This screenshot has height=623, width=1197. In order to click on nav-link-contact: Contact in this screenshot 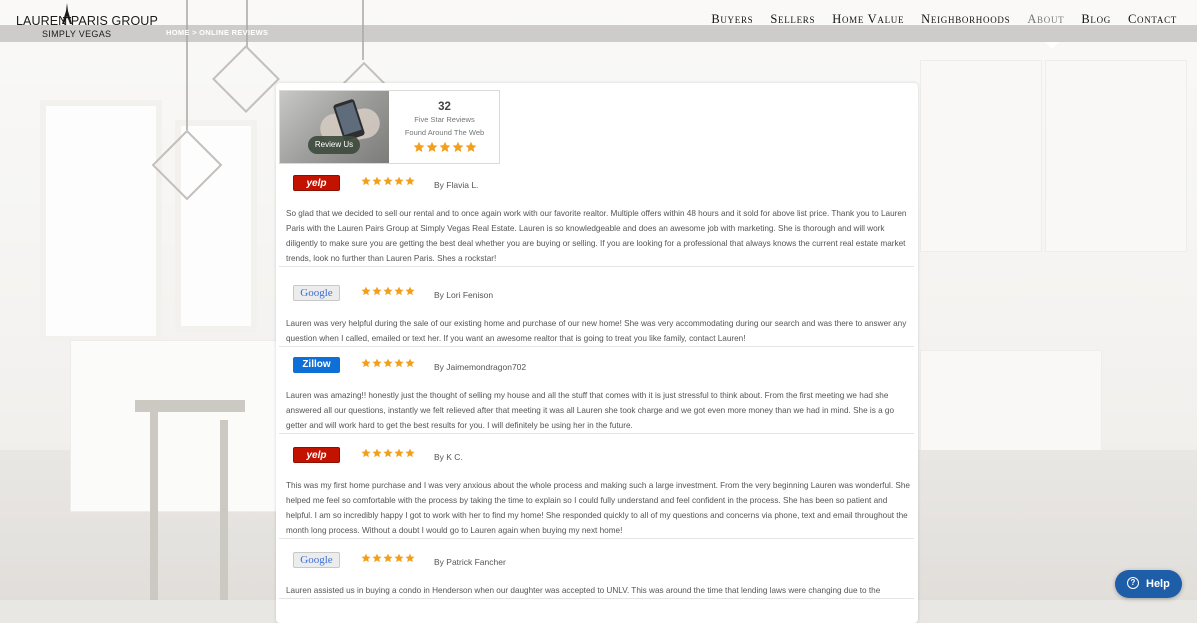, I will do `click(1152, 19)`.